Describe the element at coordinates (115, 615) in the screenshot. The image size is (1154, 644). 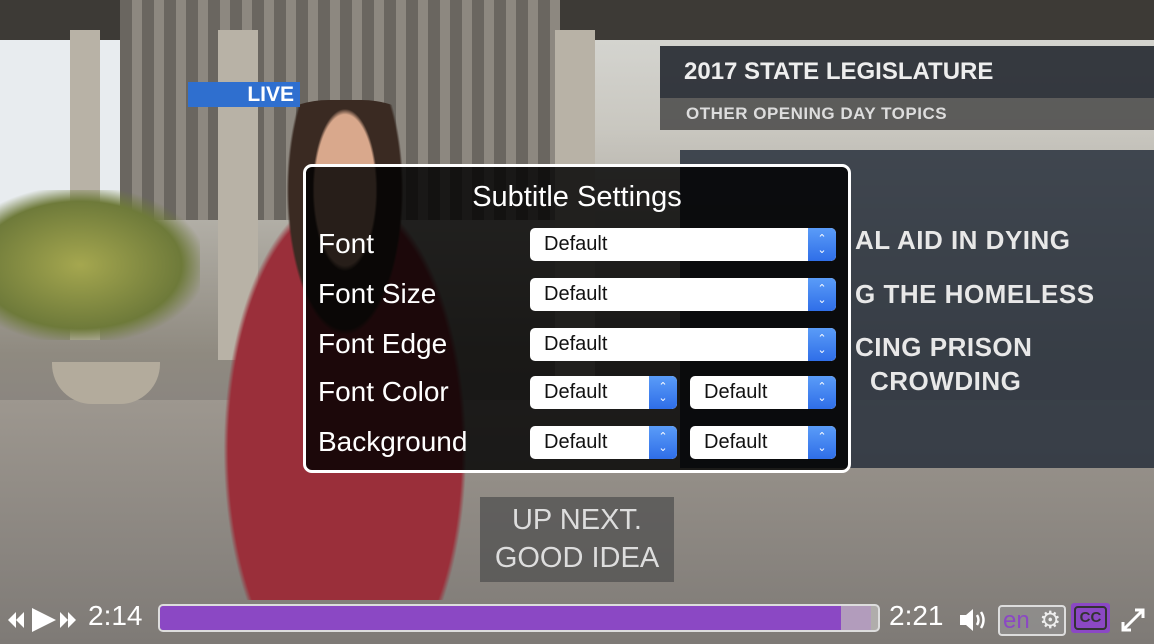
I see `current-time: 2:14` at that location.